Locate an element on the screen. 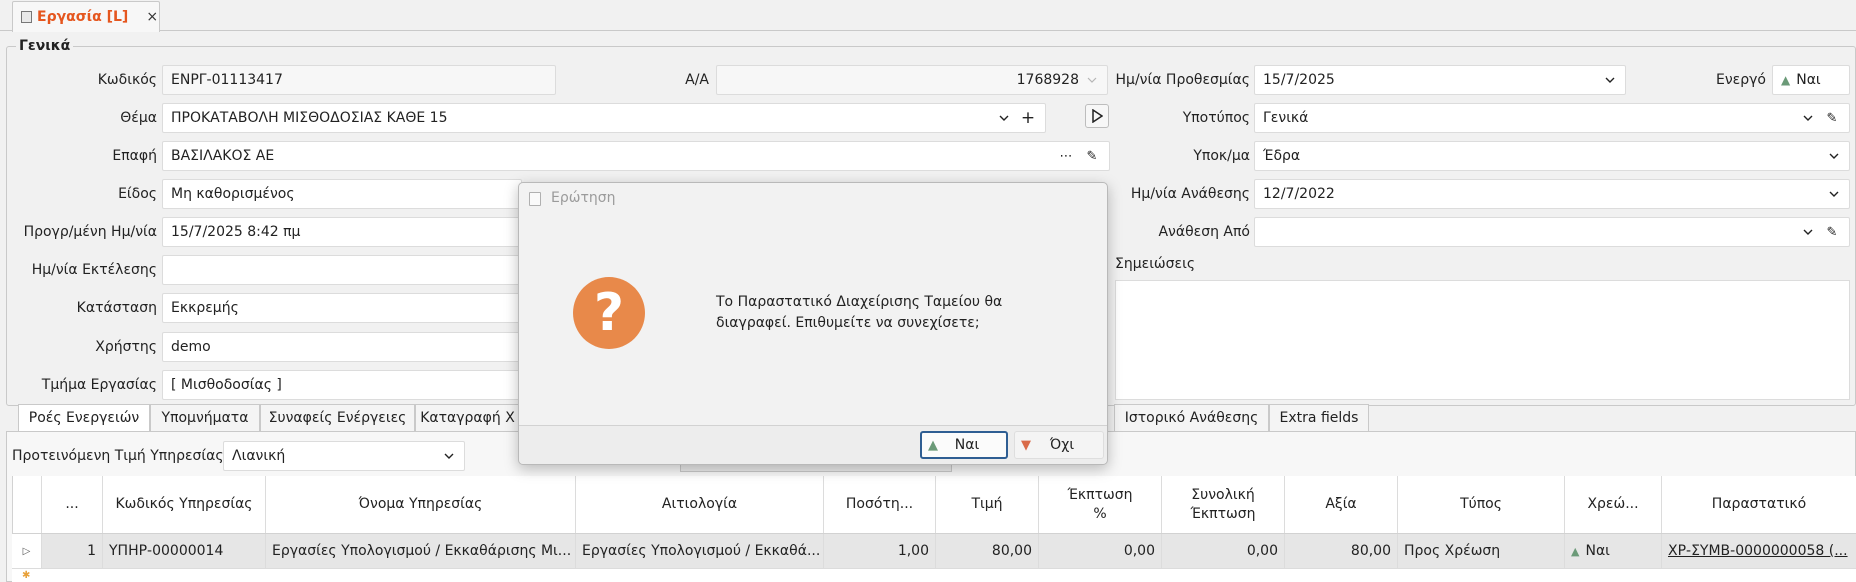 The height and width of the screenshot is (582, 1856). active-field: ▲ Ναι is located at coordinates (1811, 80).